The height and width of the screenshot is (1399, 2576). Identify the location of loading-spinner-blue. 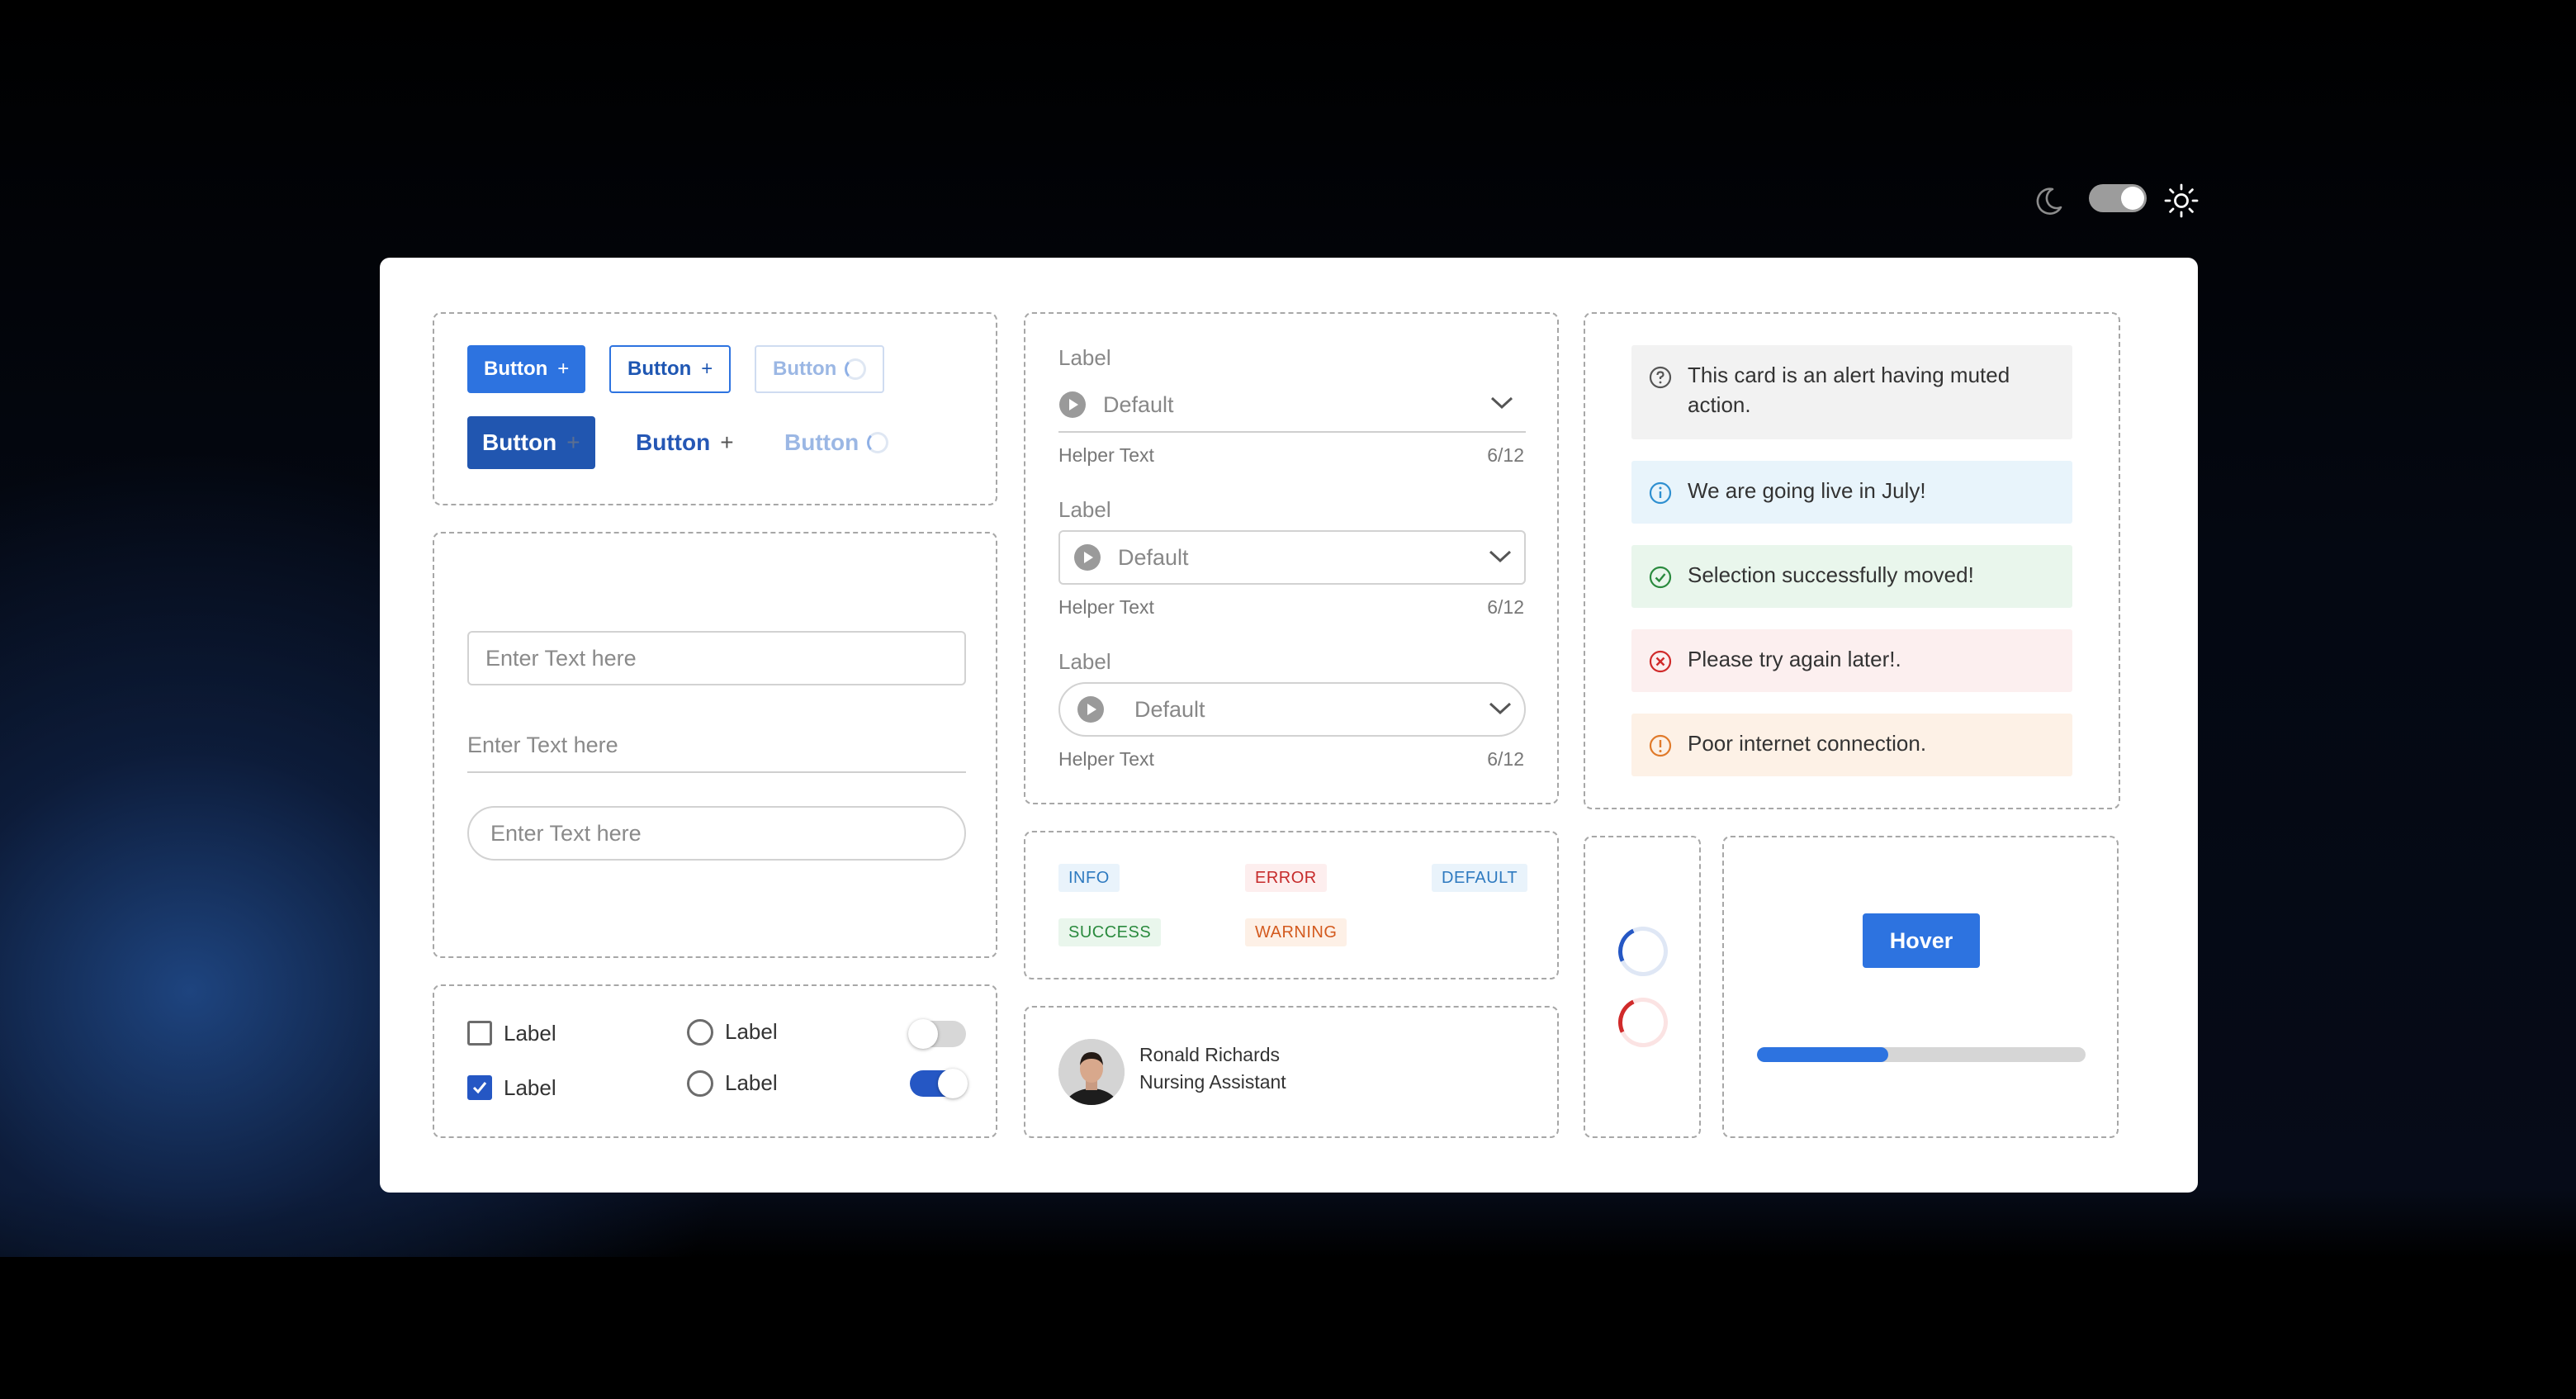
(1643, 951).